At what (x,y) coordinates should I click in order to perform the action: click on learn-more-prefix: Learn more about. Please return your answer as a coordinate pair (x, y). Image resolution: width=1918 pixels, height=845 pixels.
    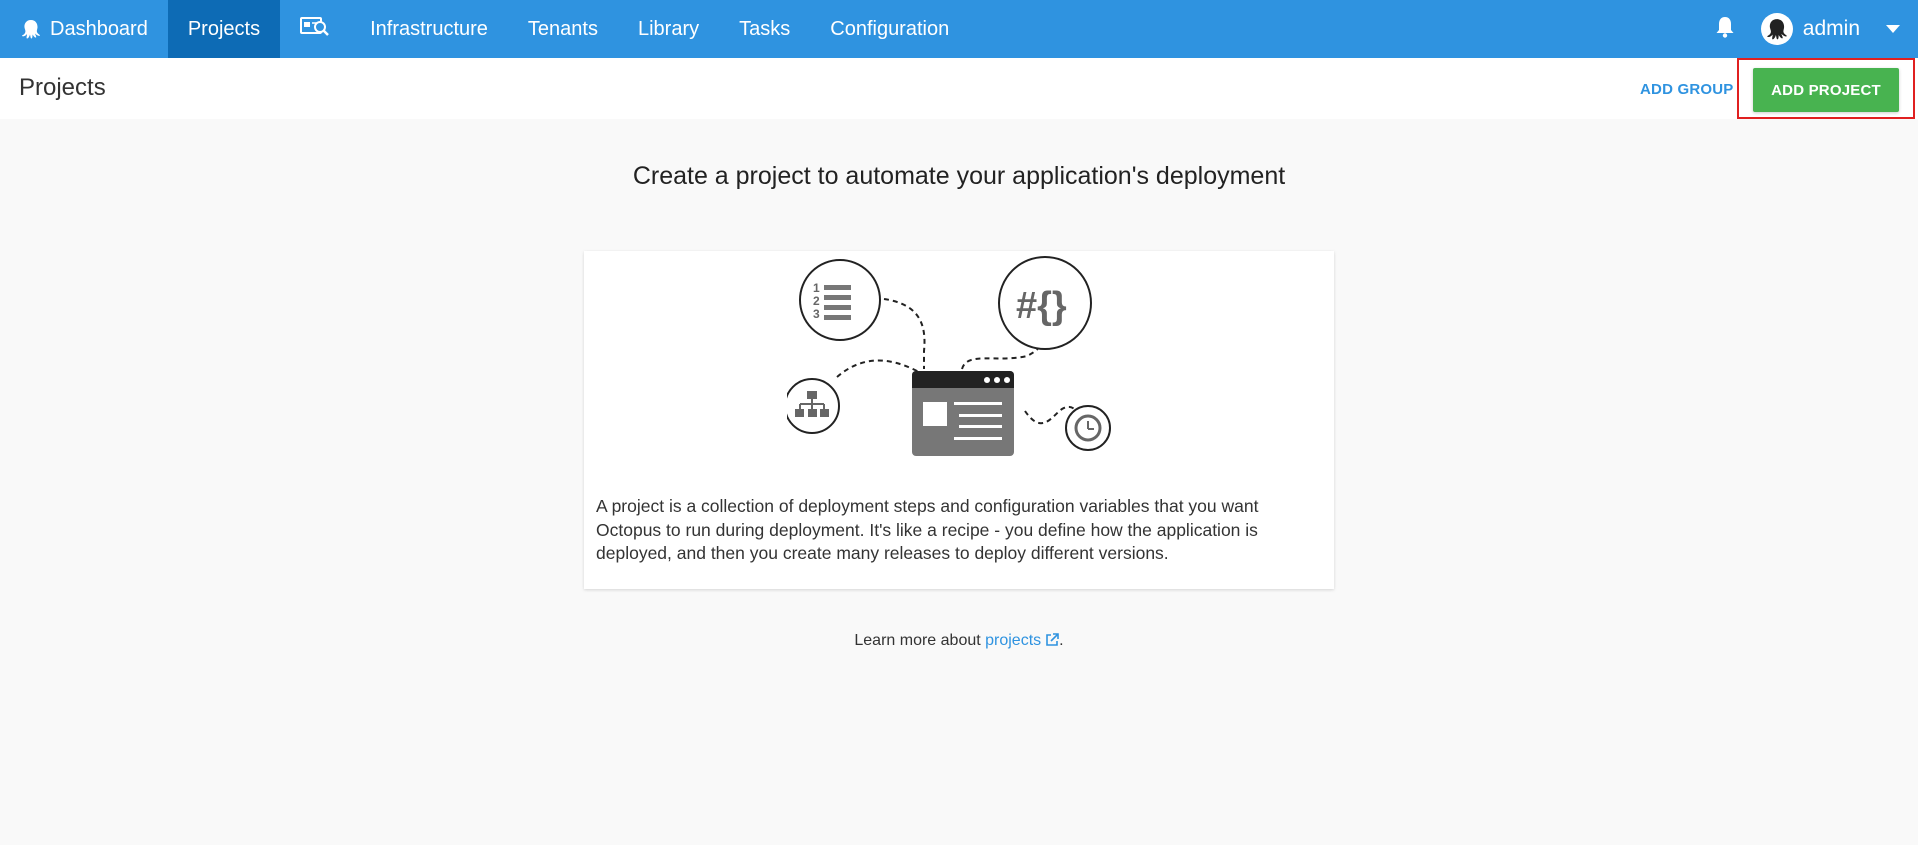
    Looking at the image, I should click on (920, 640).